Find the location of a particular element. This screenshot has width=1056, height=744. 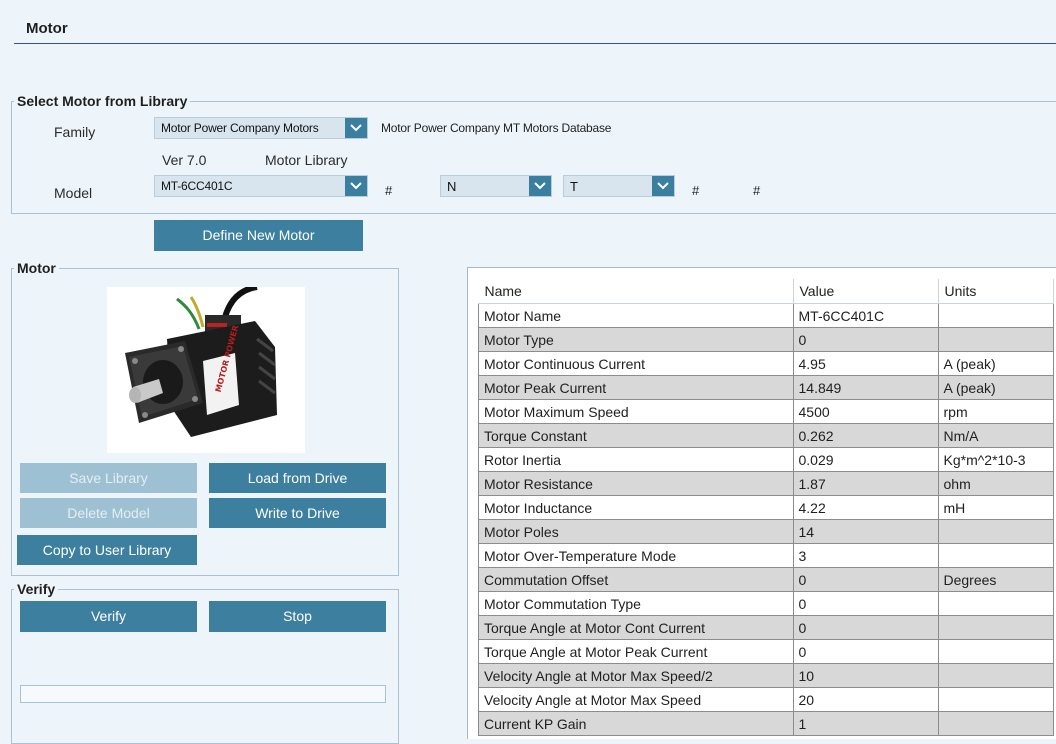

cell-units: Degrees is located at coordinates (995, 579).